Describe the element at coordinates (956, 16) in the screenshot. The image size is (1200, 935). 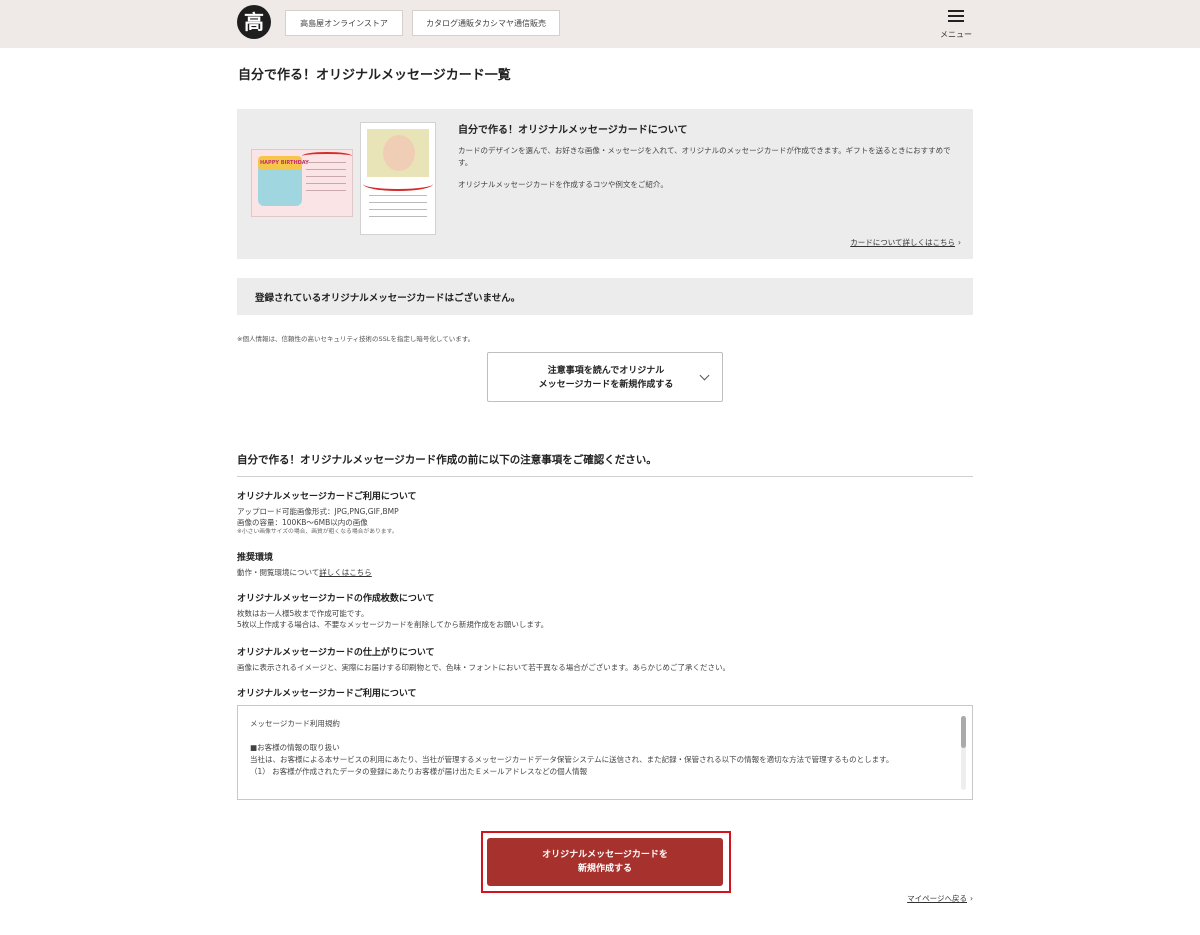
I see `hamburger-icon` at that location.